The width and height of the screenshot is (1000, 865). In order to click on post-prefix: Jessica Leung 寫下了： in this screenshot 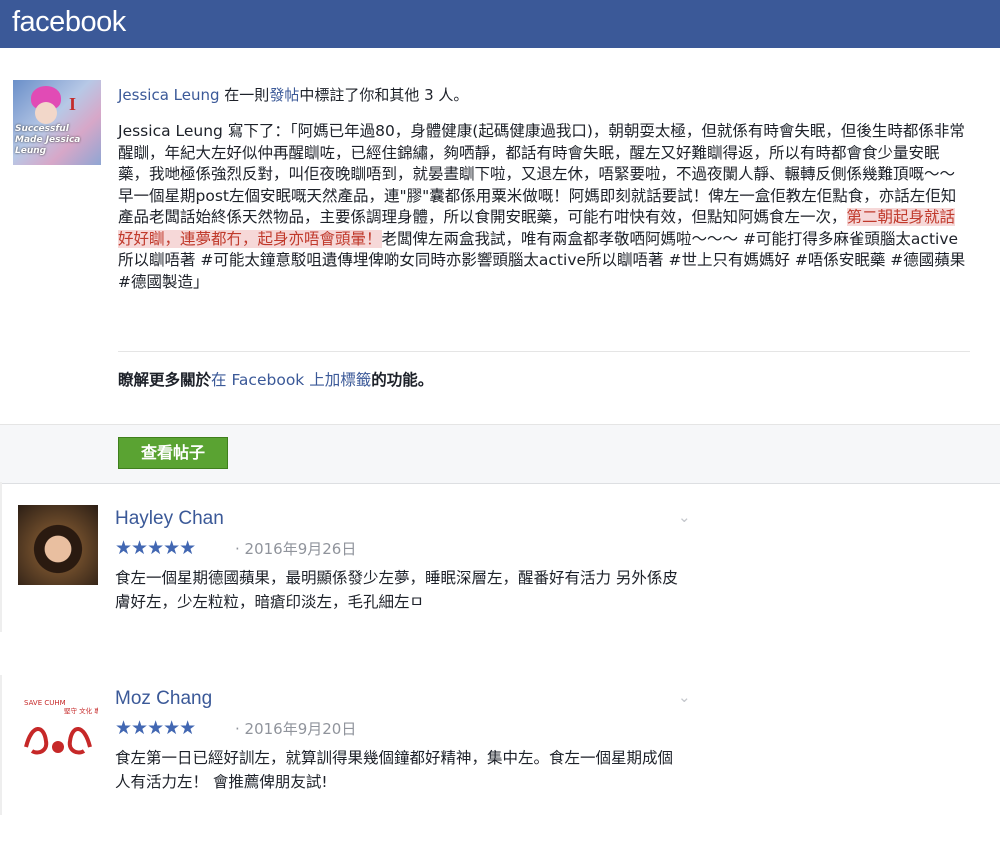, I will do `click(204, 131)`.